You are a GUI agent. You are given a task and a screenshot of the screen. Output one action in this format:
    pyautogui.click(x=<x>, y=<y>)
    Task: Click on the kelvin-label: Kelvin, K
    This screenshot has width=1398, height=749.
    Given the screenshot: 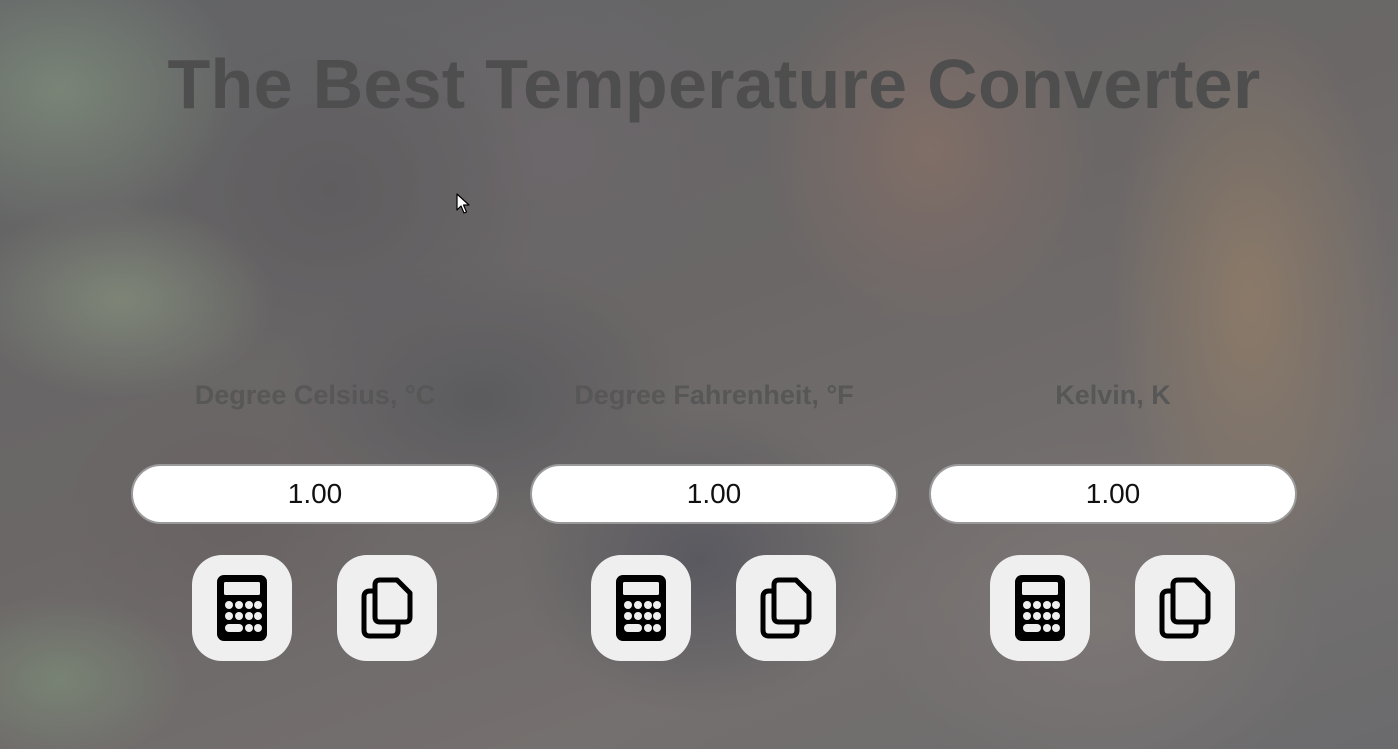 What is the action you would take?
    pyautogui.click(x=1113, y=395)
    